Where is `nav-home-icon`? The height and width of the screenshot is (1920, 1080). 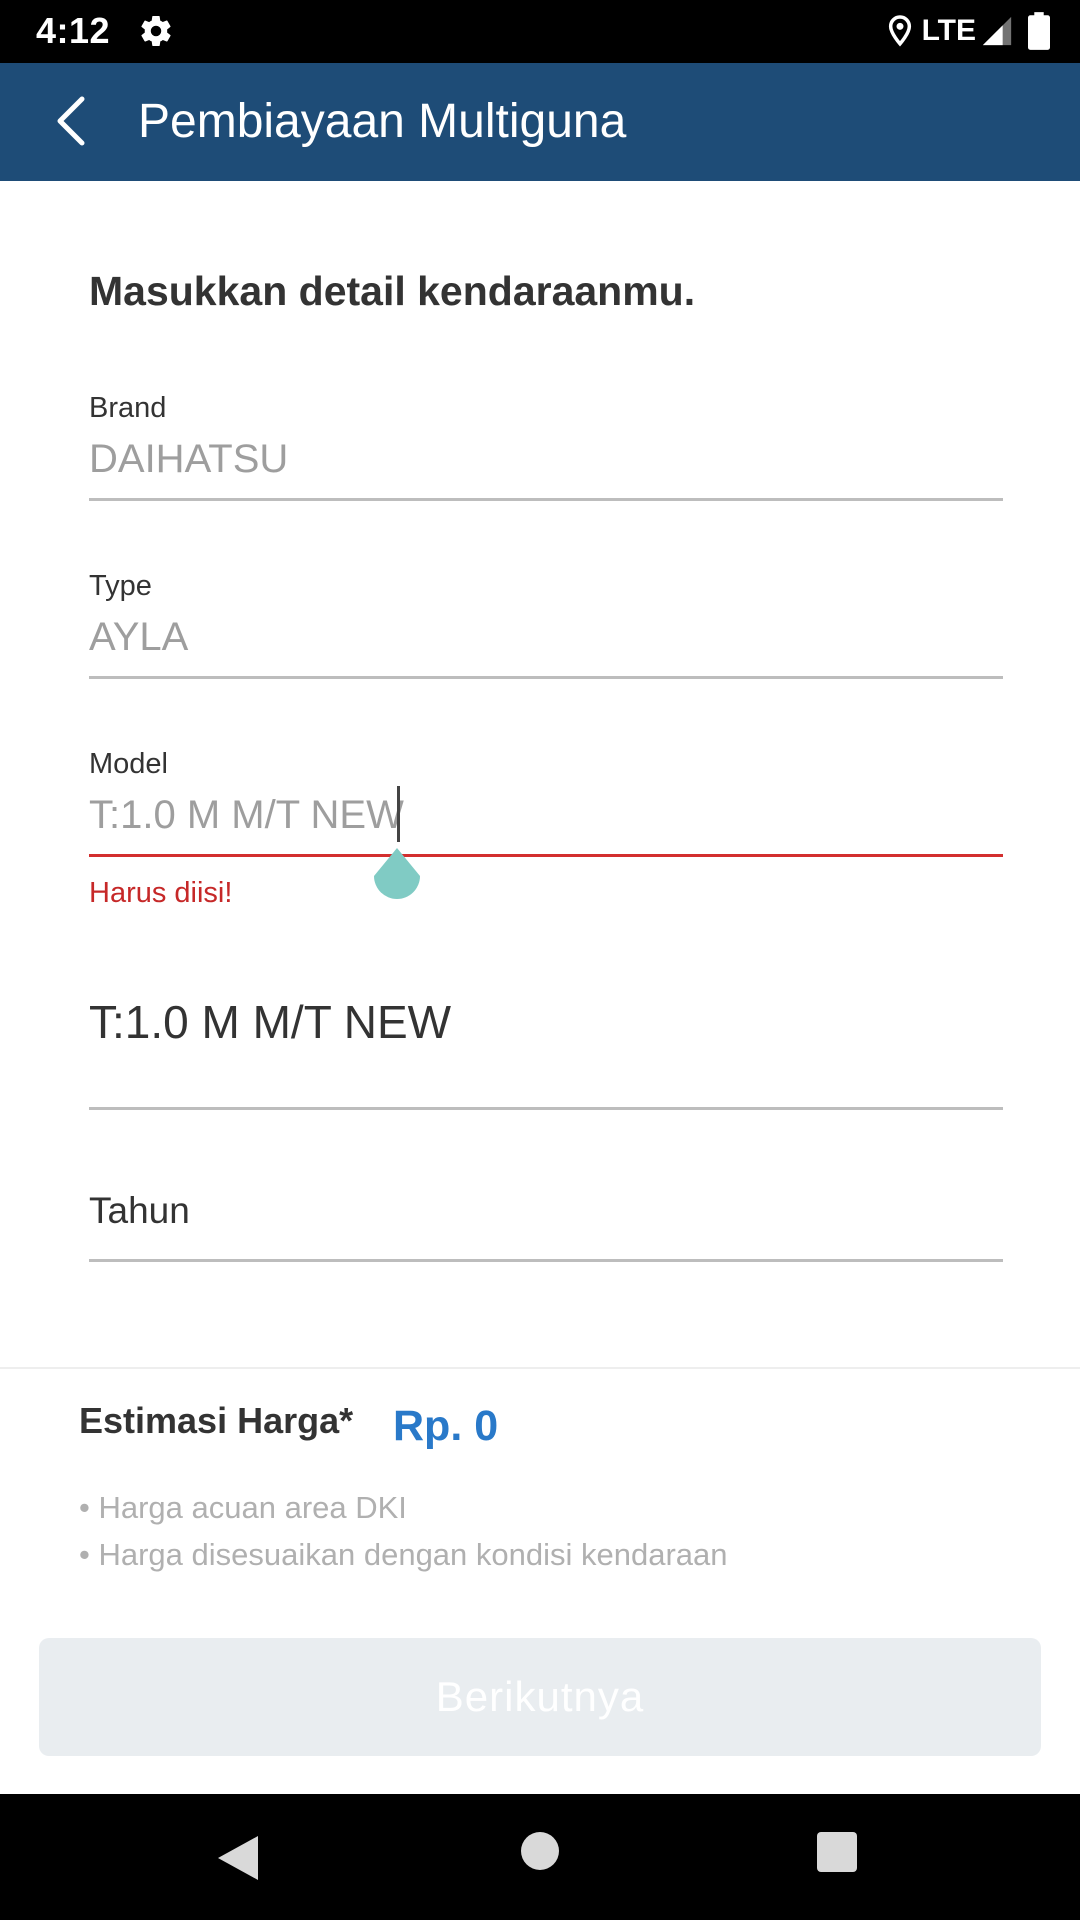 nav-home-icon is located at coordinates (540, 1851).